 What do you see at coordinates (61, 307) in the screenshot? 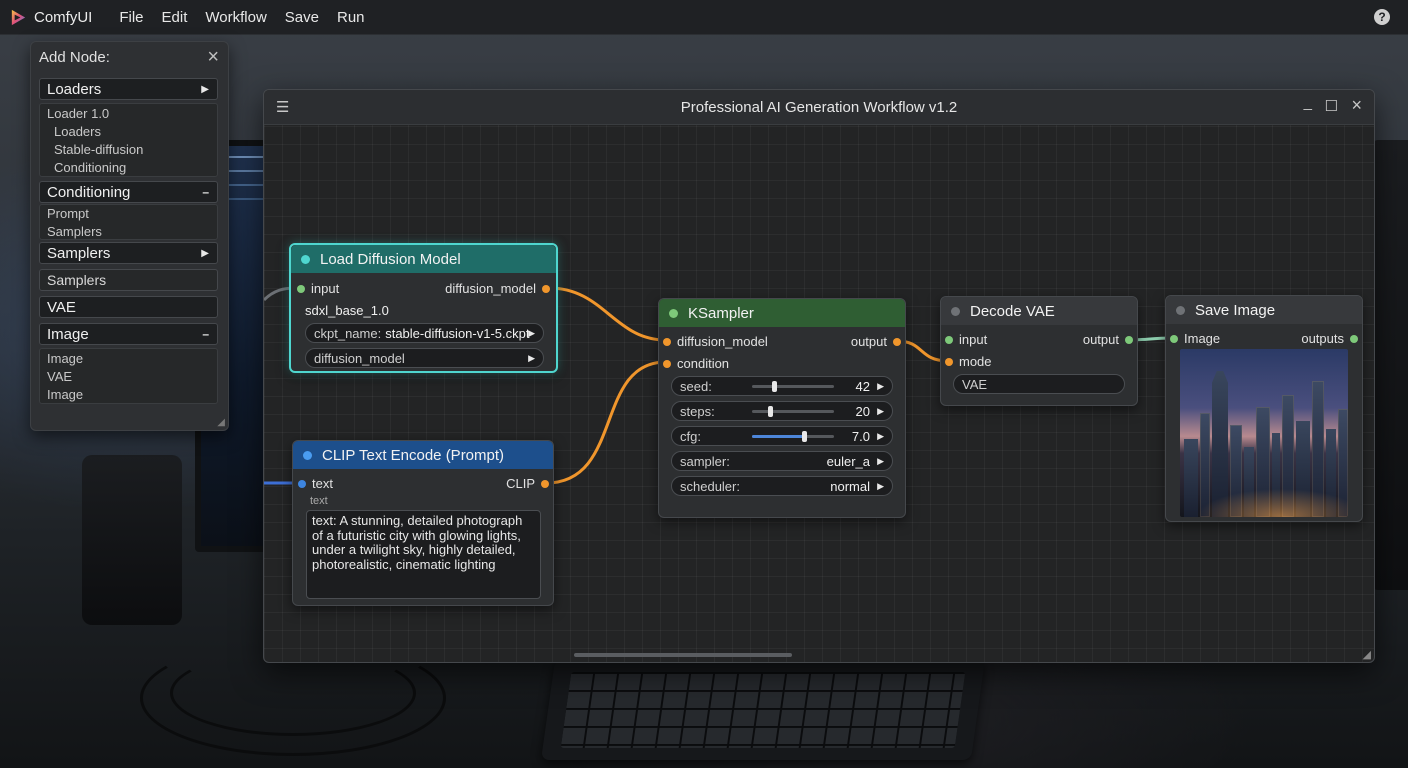
I see `category-label: VAE` at bounding box center [61, 307].